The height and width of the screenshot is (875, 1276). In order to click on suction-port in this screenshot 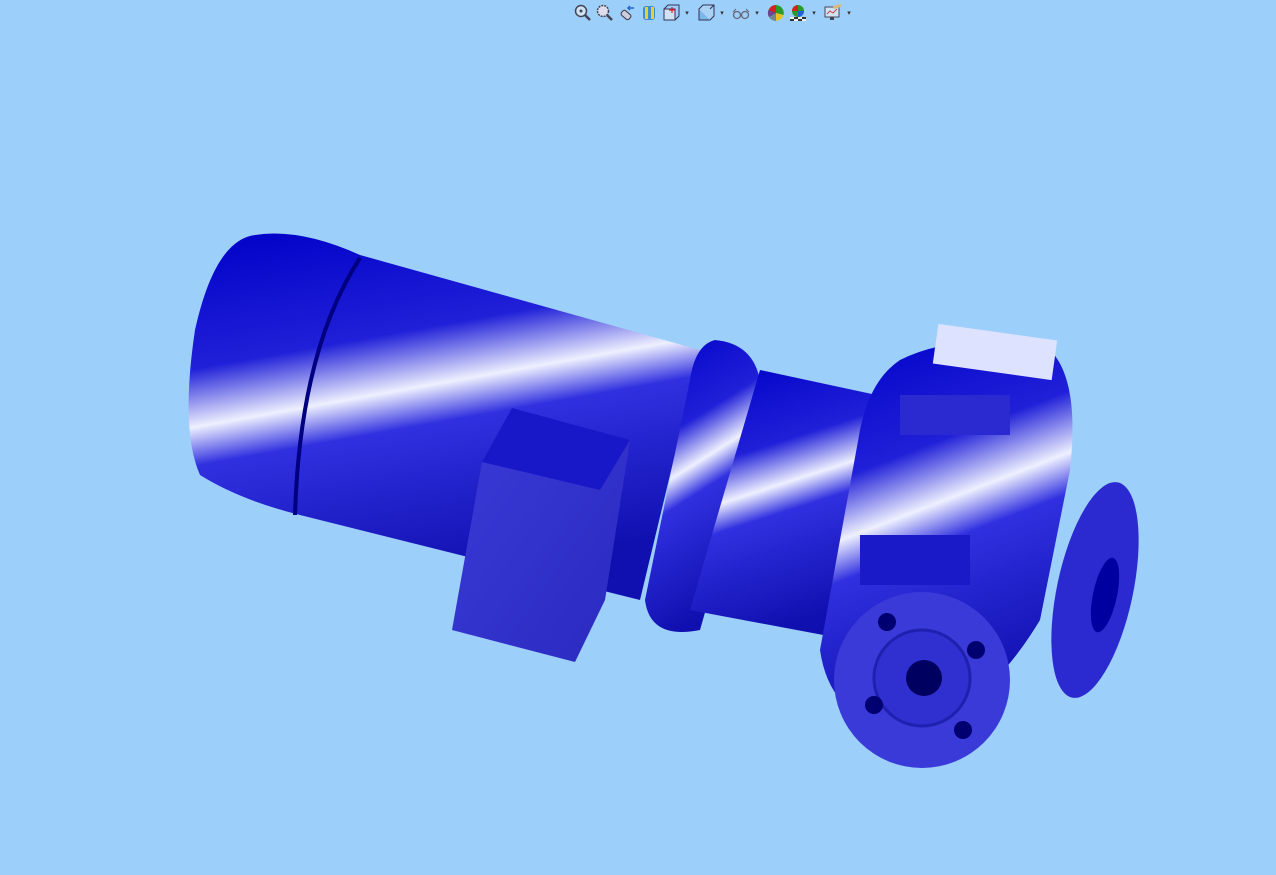, I will do `click(924, 678)`.